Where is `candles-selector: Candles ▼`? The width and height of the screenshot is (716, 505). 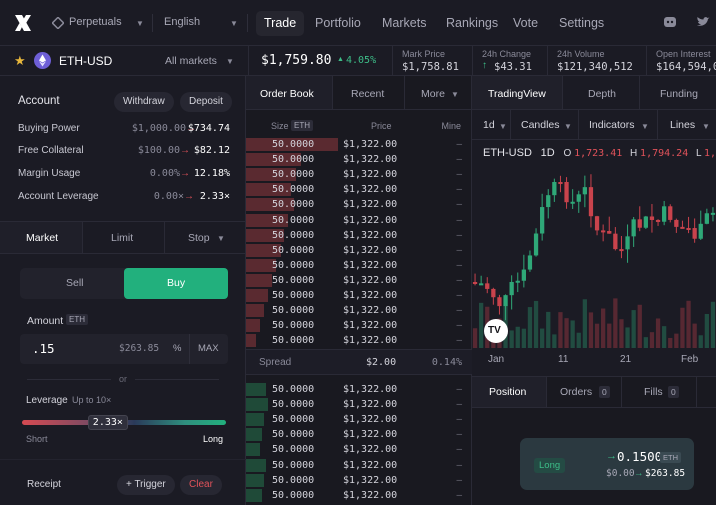
candles-selector: Candles ▼ is located at coordinates (544, 124).